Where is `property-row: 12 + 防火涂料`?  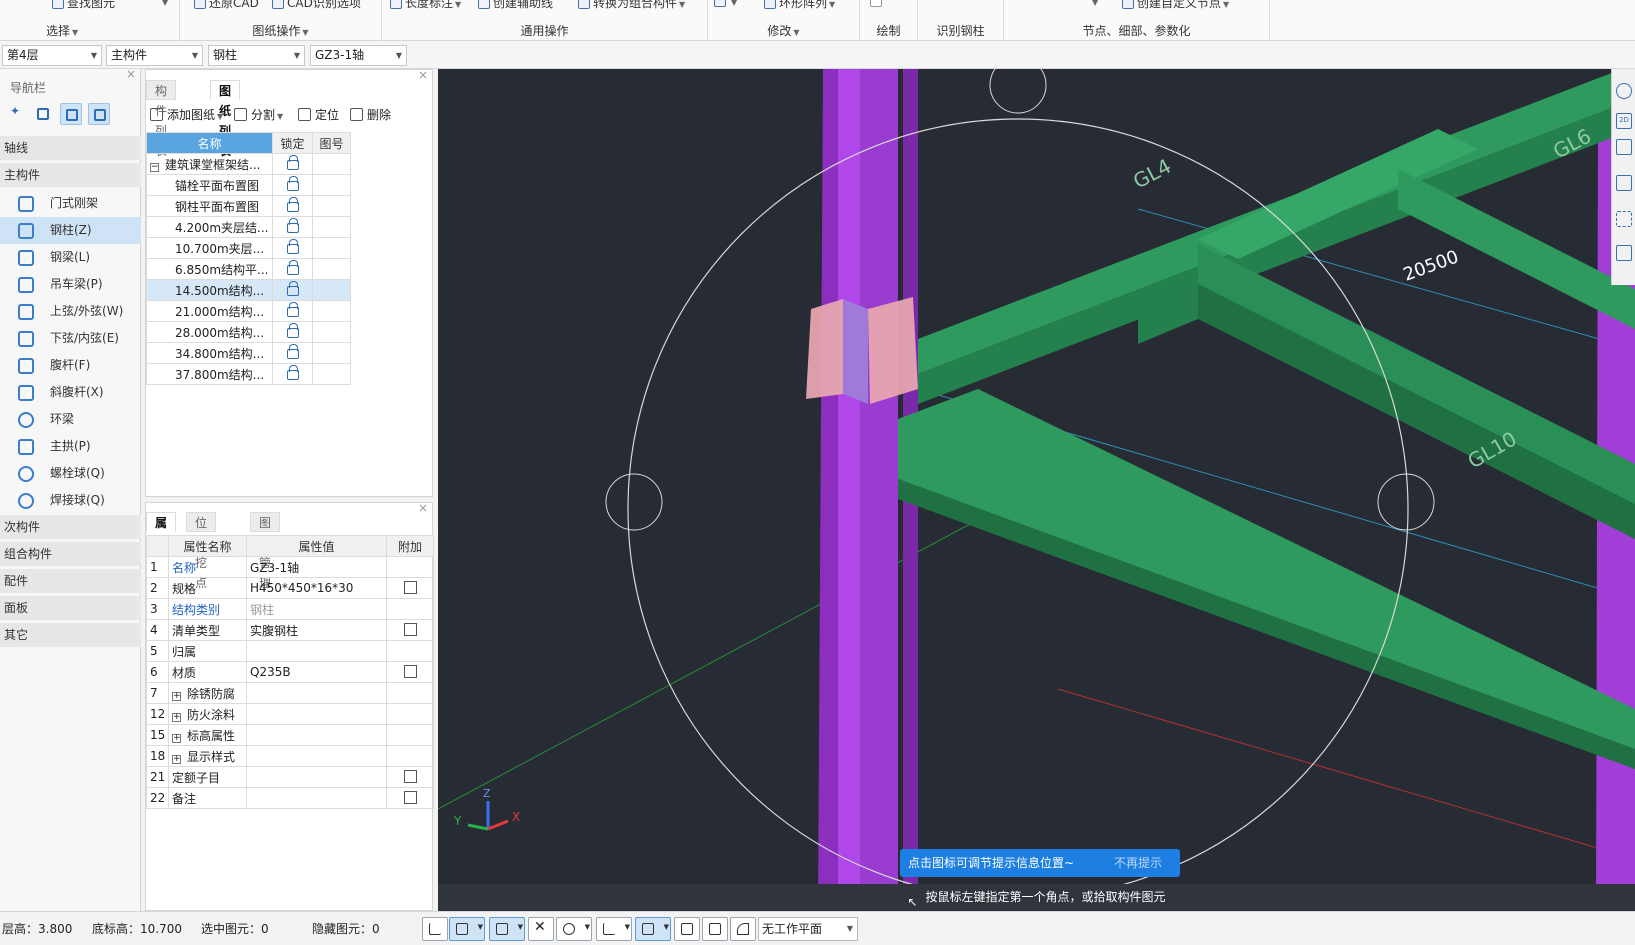 property-row: 12 + 防火涂料 is located at coordinates (290, 714).